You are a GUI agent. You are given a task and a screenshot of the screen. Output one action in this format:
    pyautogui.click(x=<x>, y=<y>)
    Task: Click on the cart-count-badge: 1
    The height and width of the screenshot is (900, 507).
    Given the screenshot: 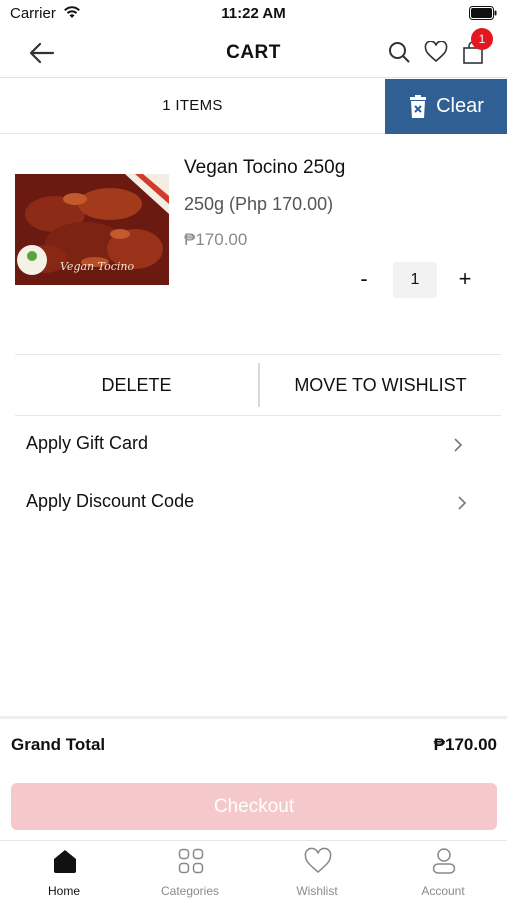 What is the action you would take?
    pyautogui.click(x=482, y=39)
    